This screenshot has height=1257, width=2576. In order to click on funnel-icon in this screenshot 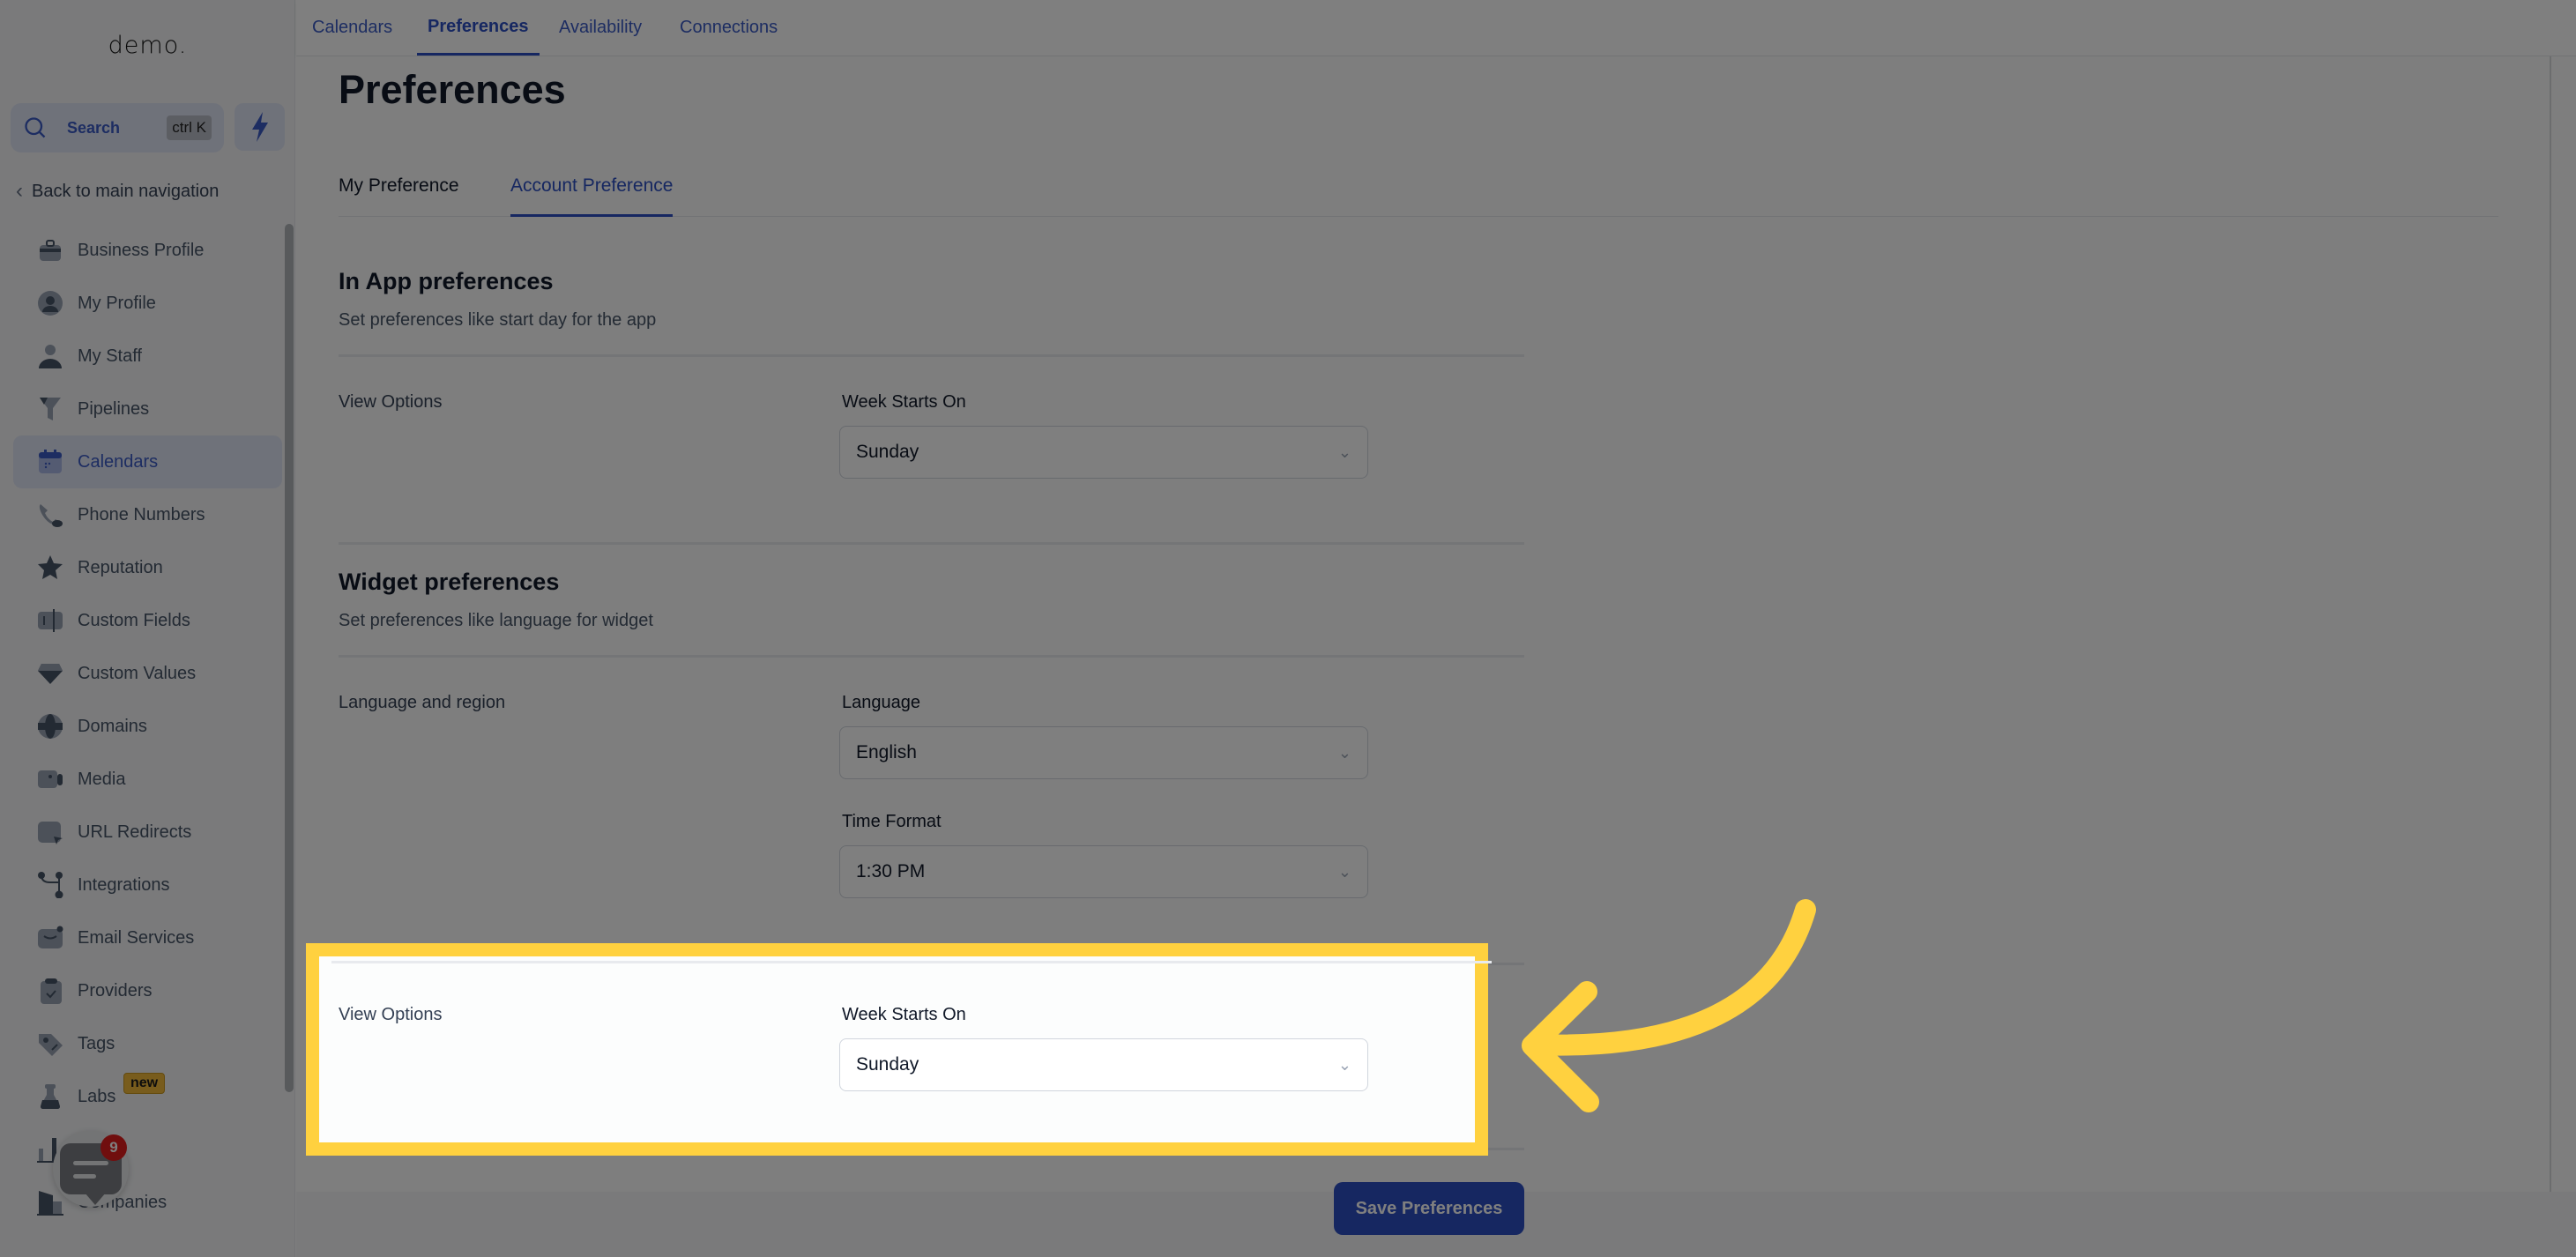, I will do `click(50, 409)`.